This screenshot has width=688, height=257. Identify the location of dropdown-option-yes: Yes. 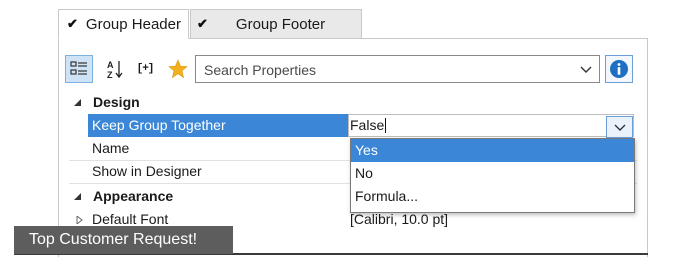
(492, 150).